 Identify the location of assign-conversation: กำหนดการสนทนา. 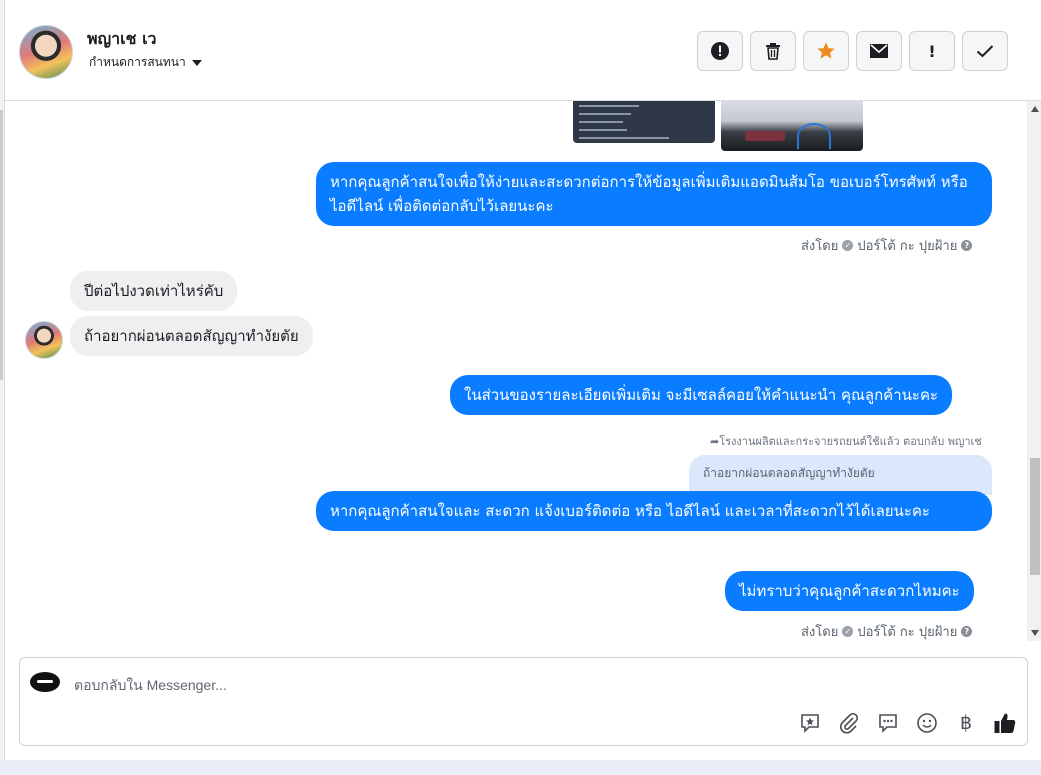
(145, 62).